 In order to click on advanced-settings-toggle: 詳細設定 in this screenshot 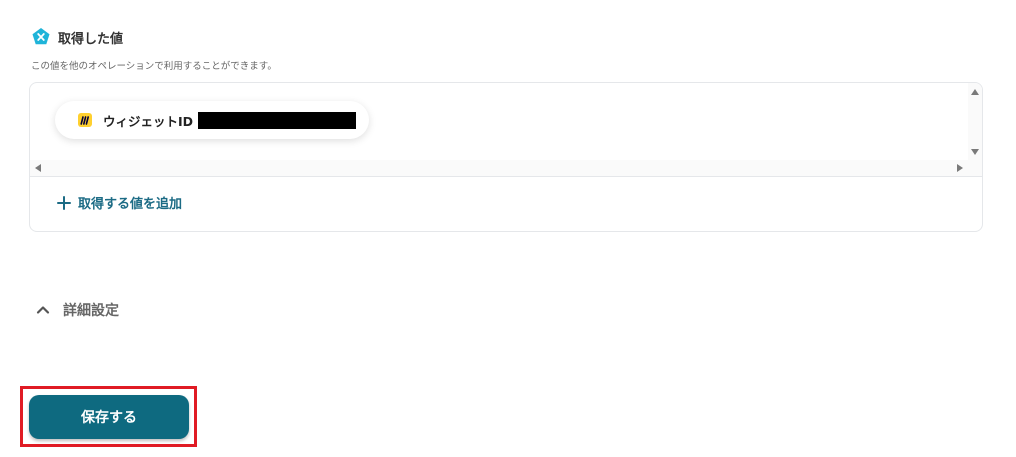, I will do `click(77, 310)`.